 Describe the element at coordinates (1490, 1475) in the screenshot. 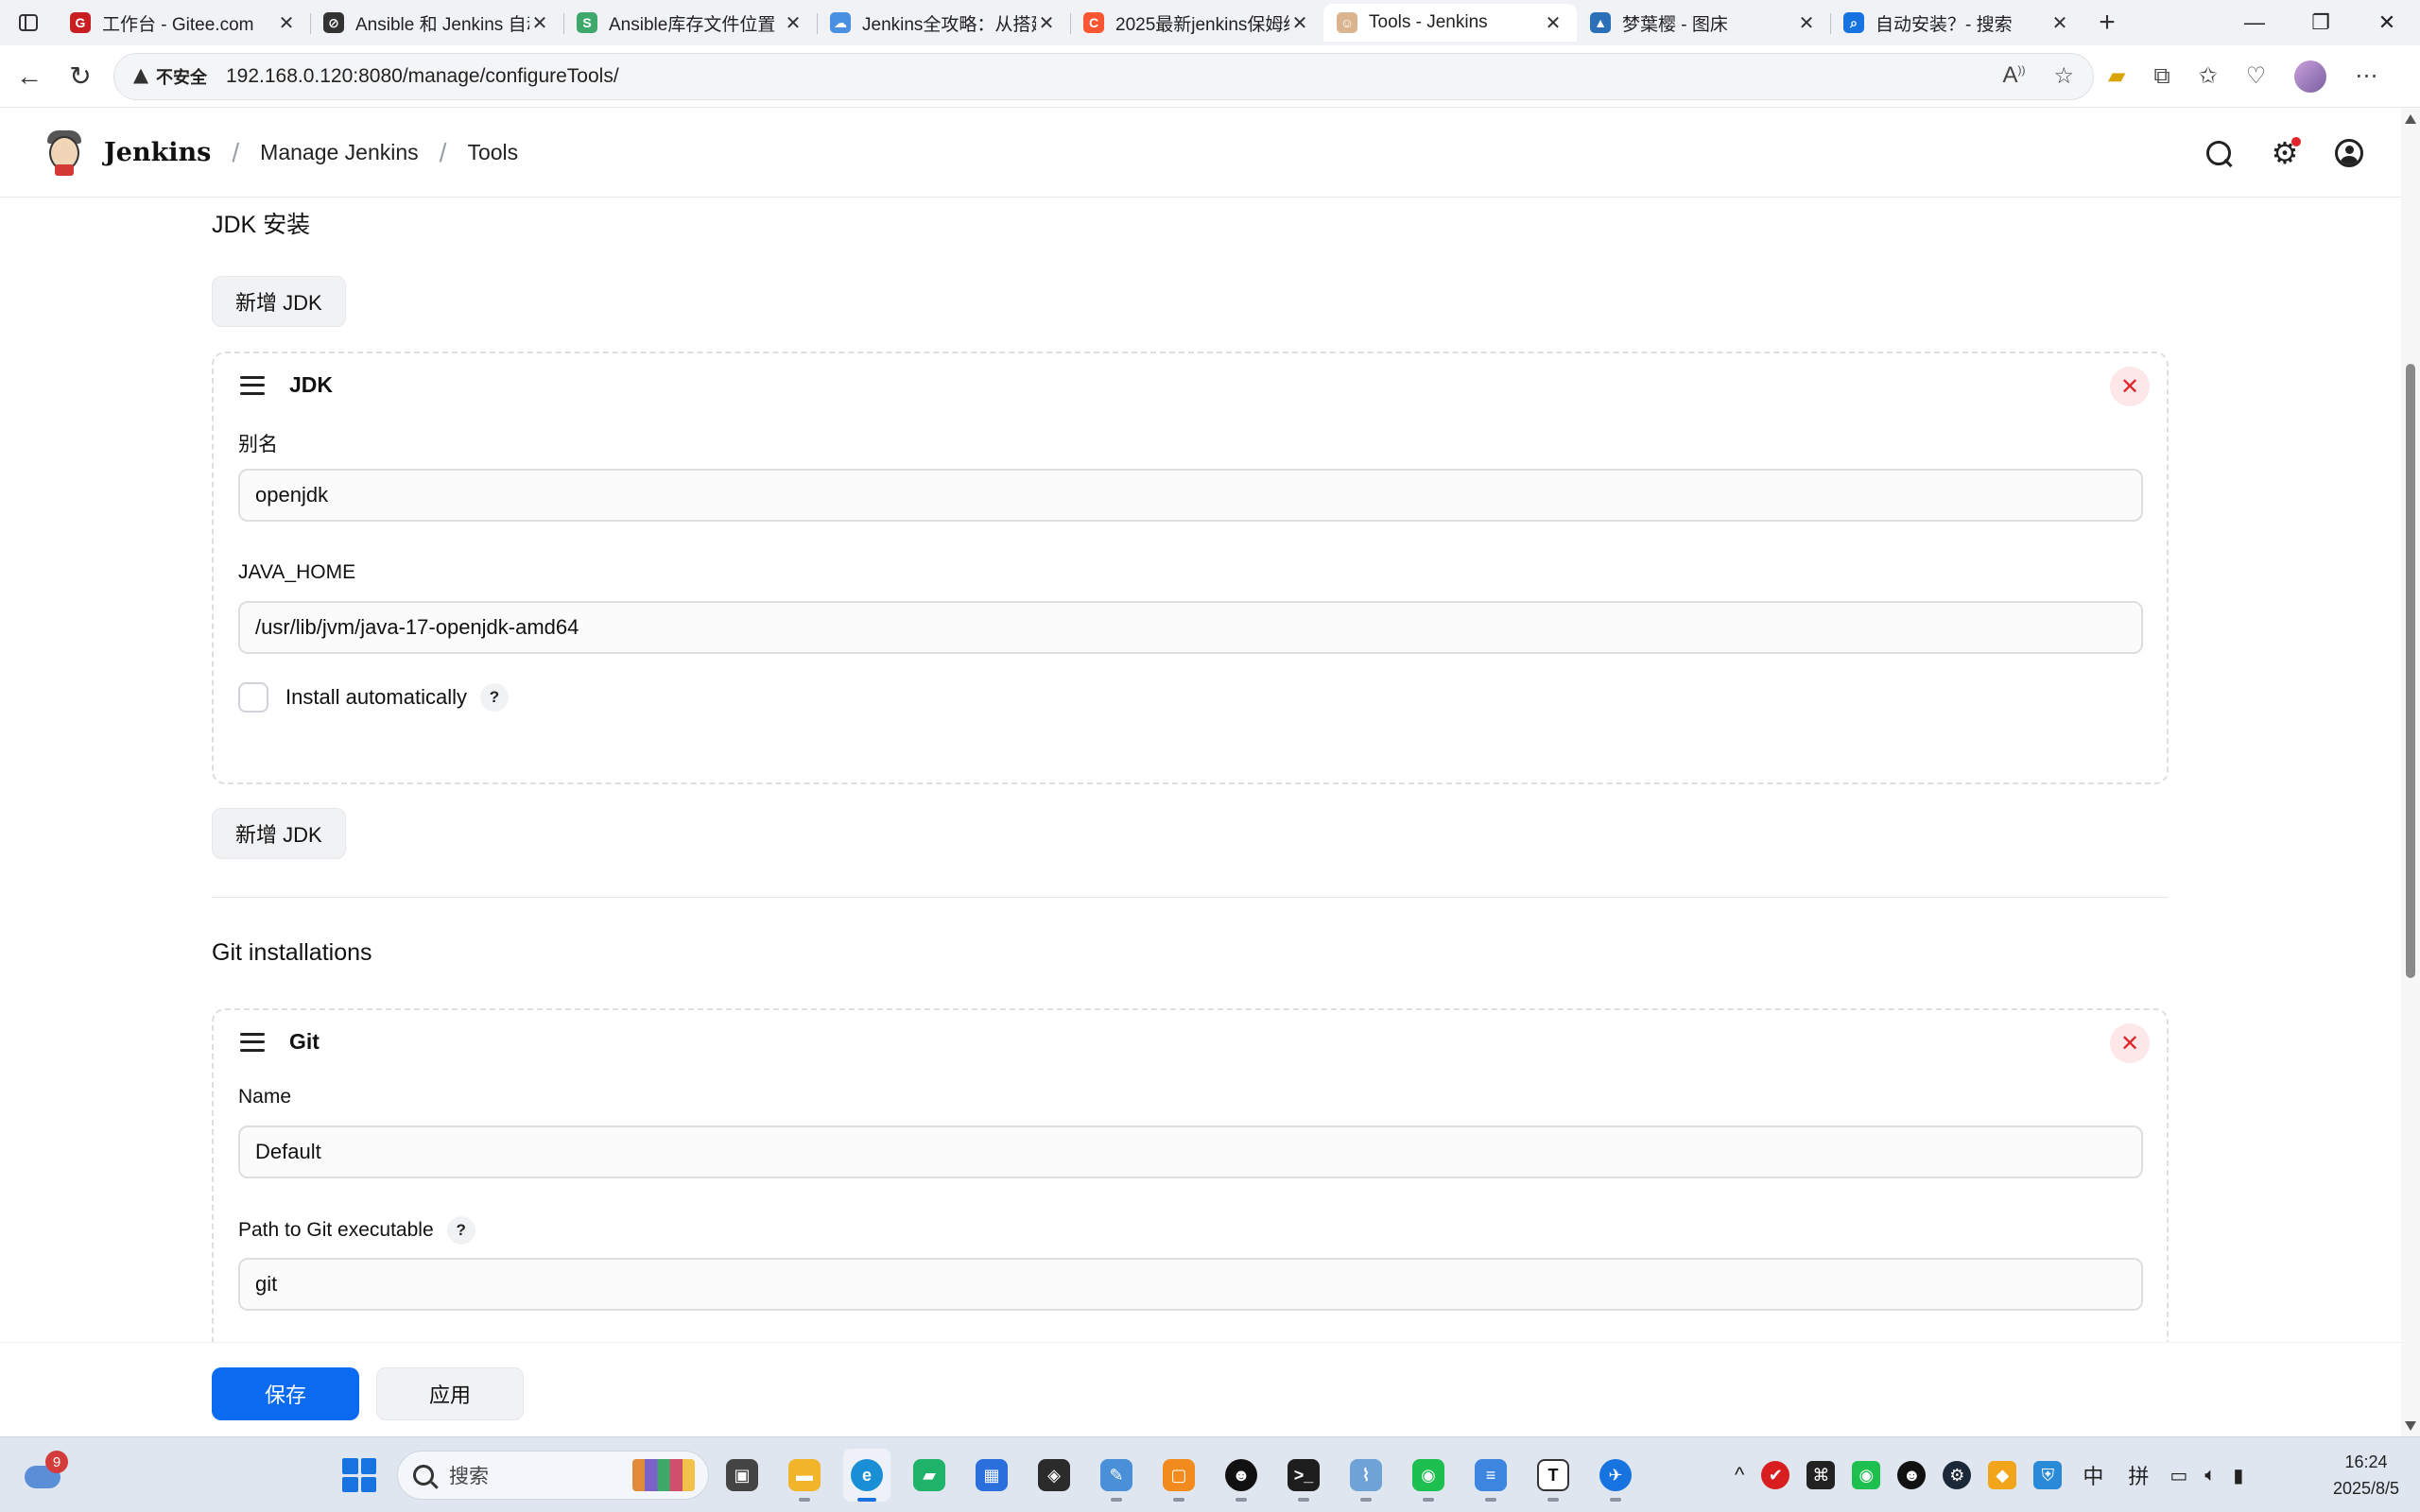

I see `notepad-icon: ≡` at that location.